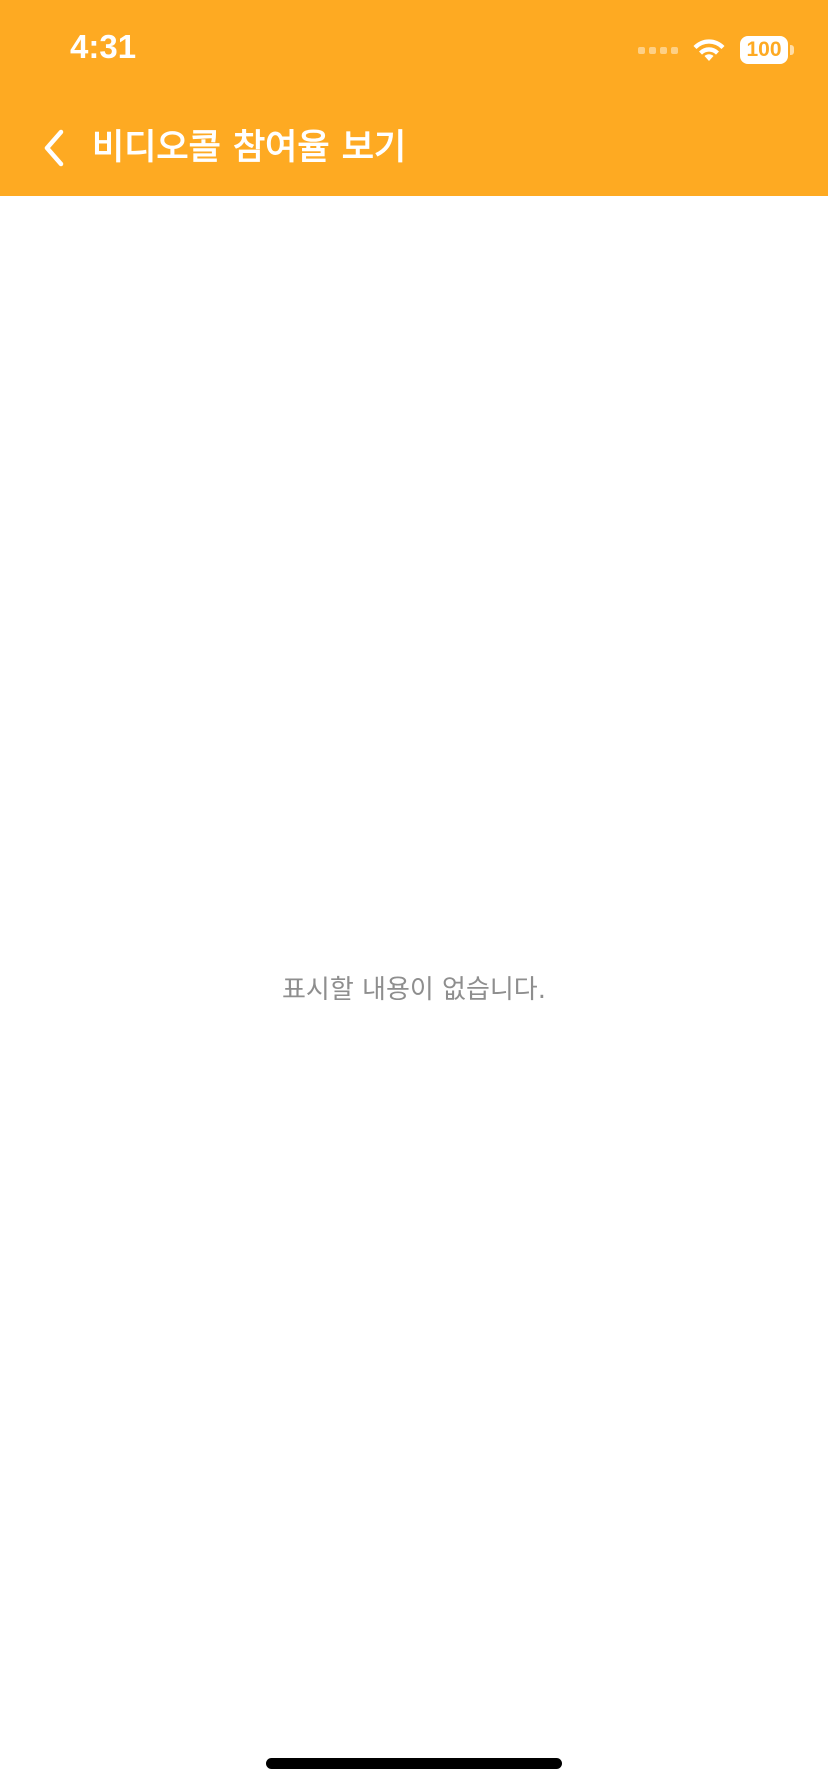 This screenshot has width=828, height=1792. What do you see at coordinates (414, 98) in the screenshot?
I see `header-bar: 4:31 100 비디오콜 참여율 보기` at bounding box center [414, 98].